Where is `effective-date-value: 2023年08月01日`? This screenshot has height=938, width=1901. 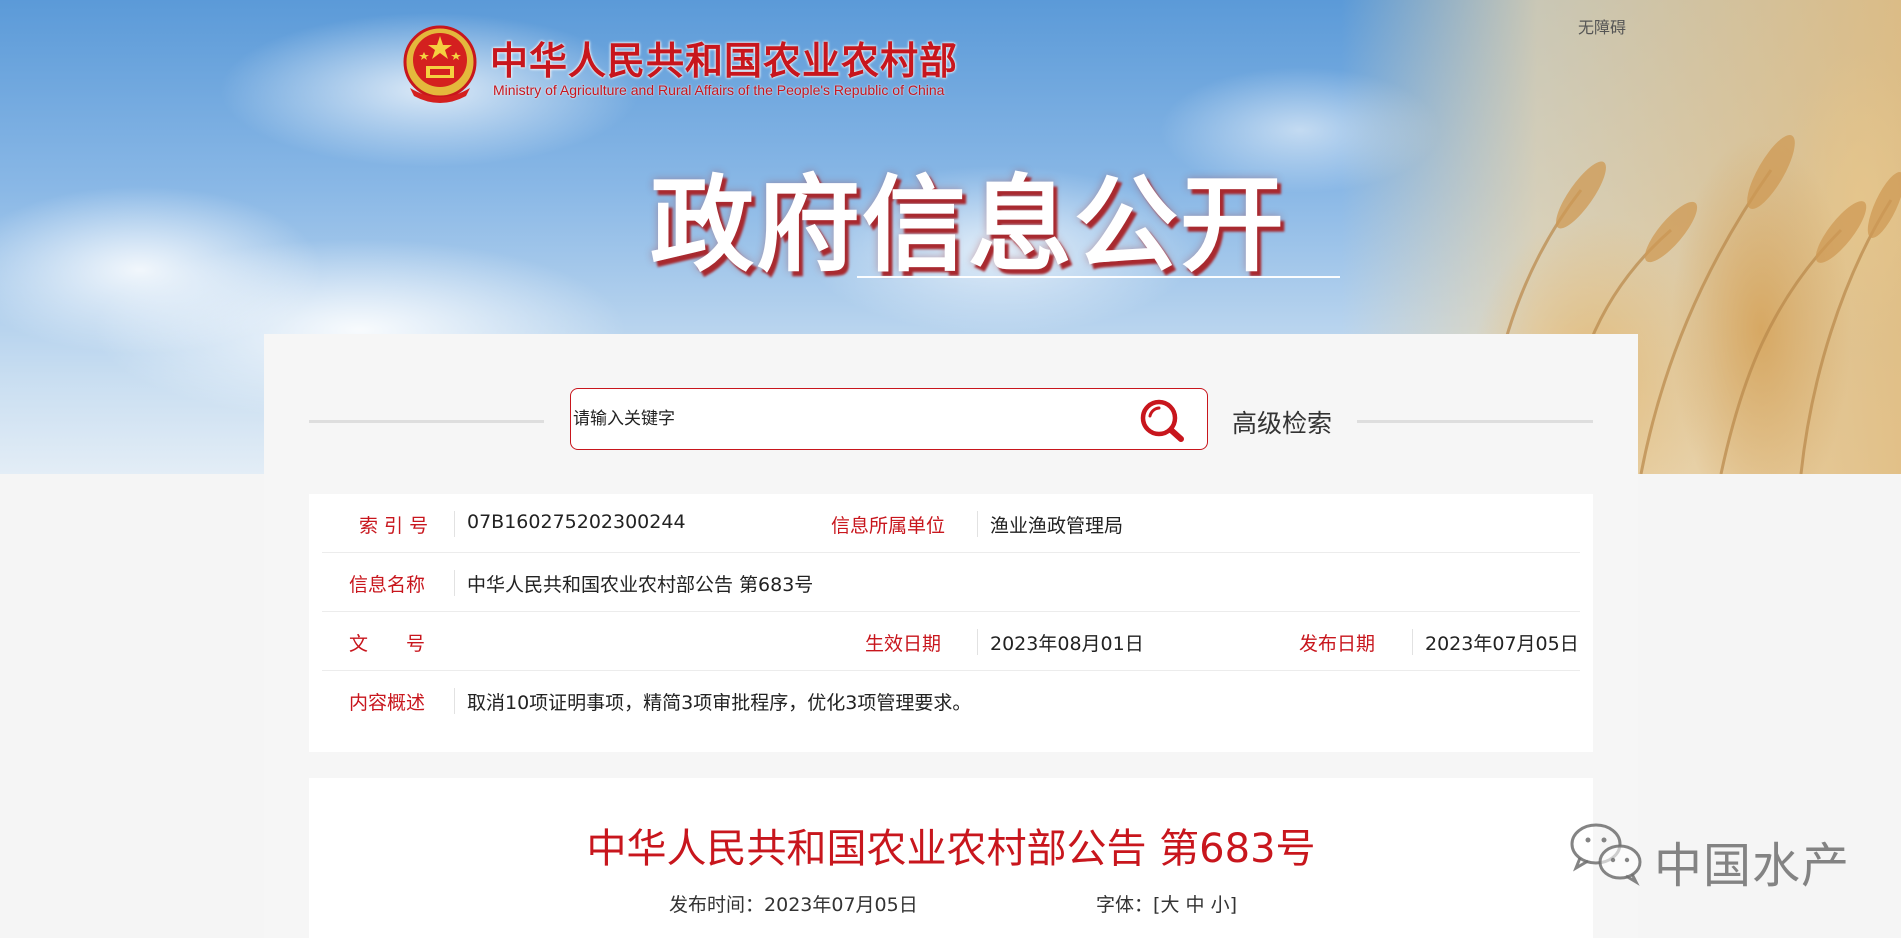 effective-date-value: 2023年08月01日 is located at coordinates (1067, 644).